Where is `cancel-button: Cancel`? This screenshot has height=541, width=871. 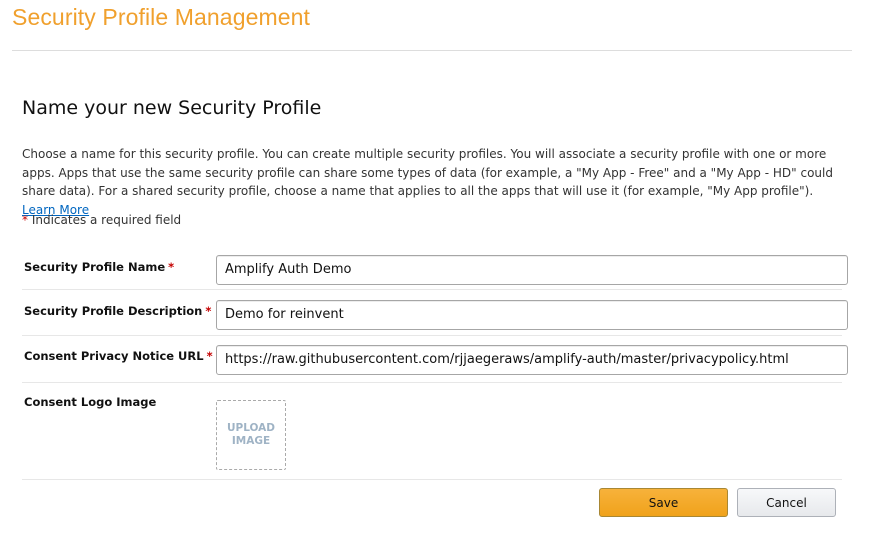 cancel-button: Cancel is located at coordinates (786, 502).